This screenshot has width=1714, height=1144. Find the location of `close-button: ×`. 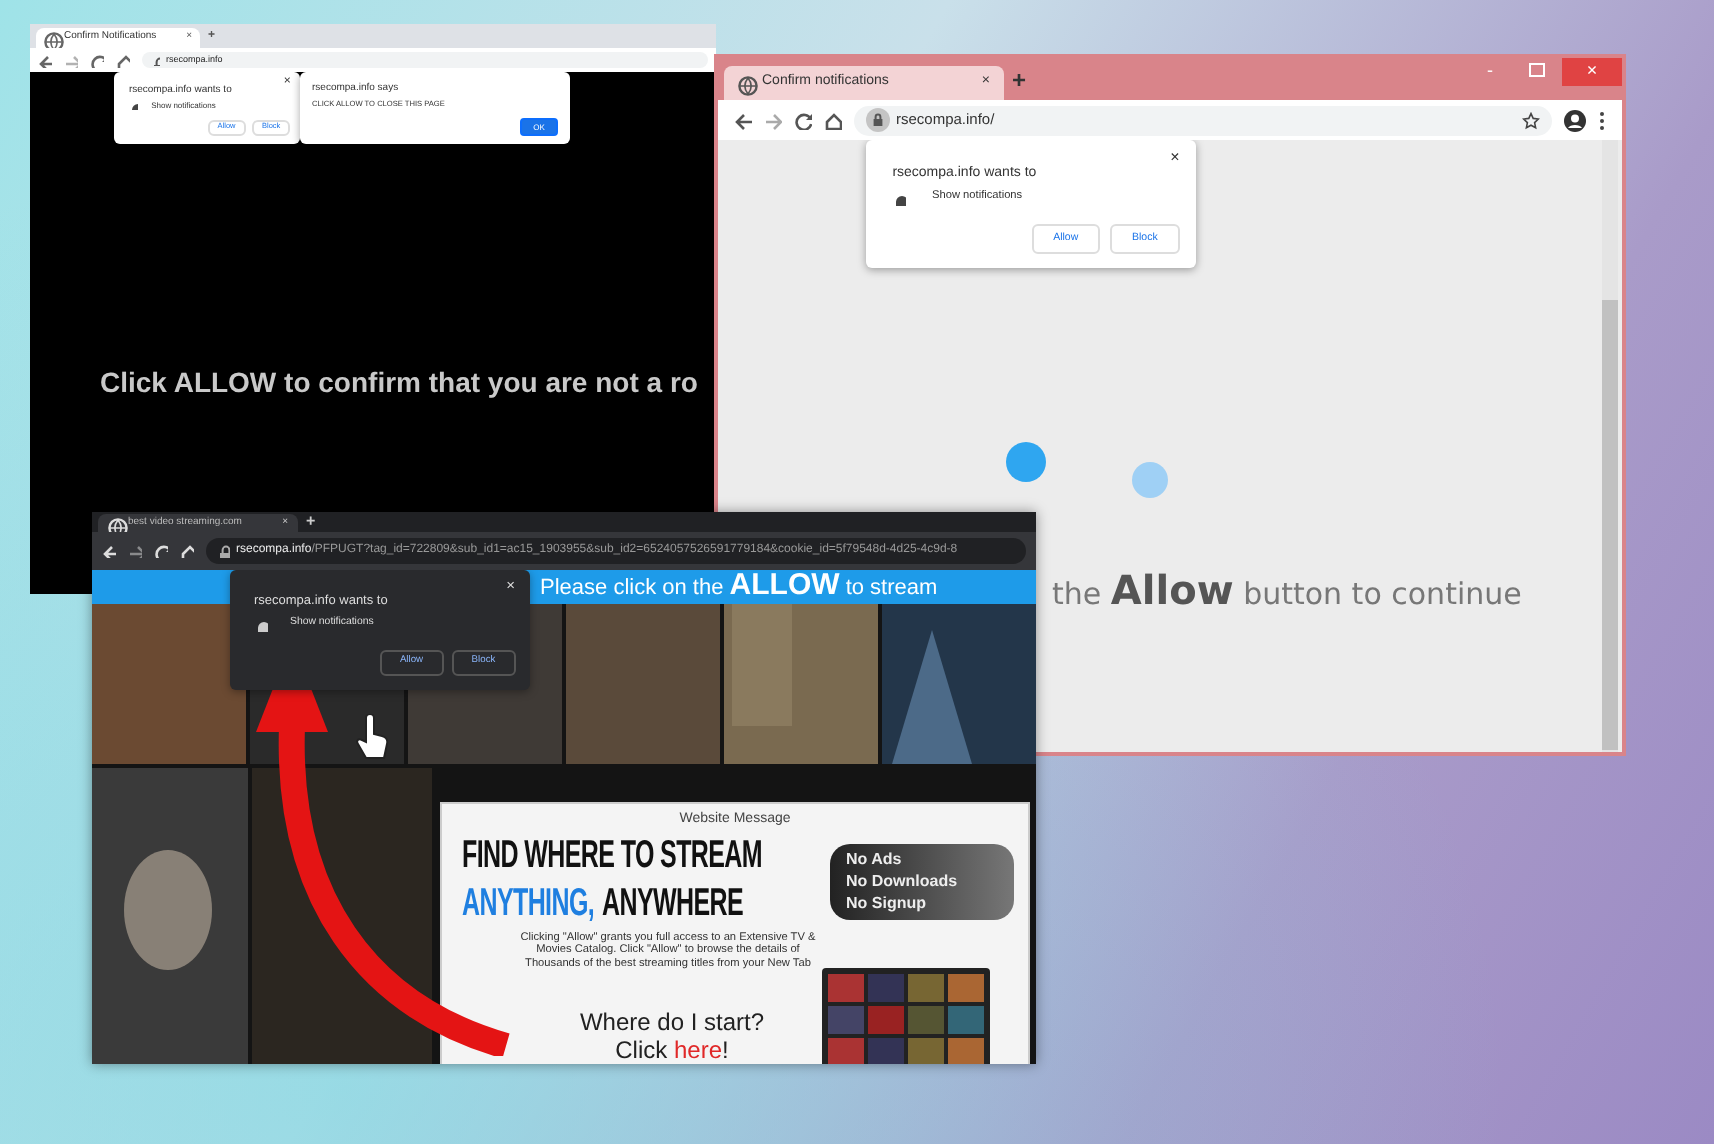

close-button: × is located at coordinates (1592, 72).